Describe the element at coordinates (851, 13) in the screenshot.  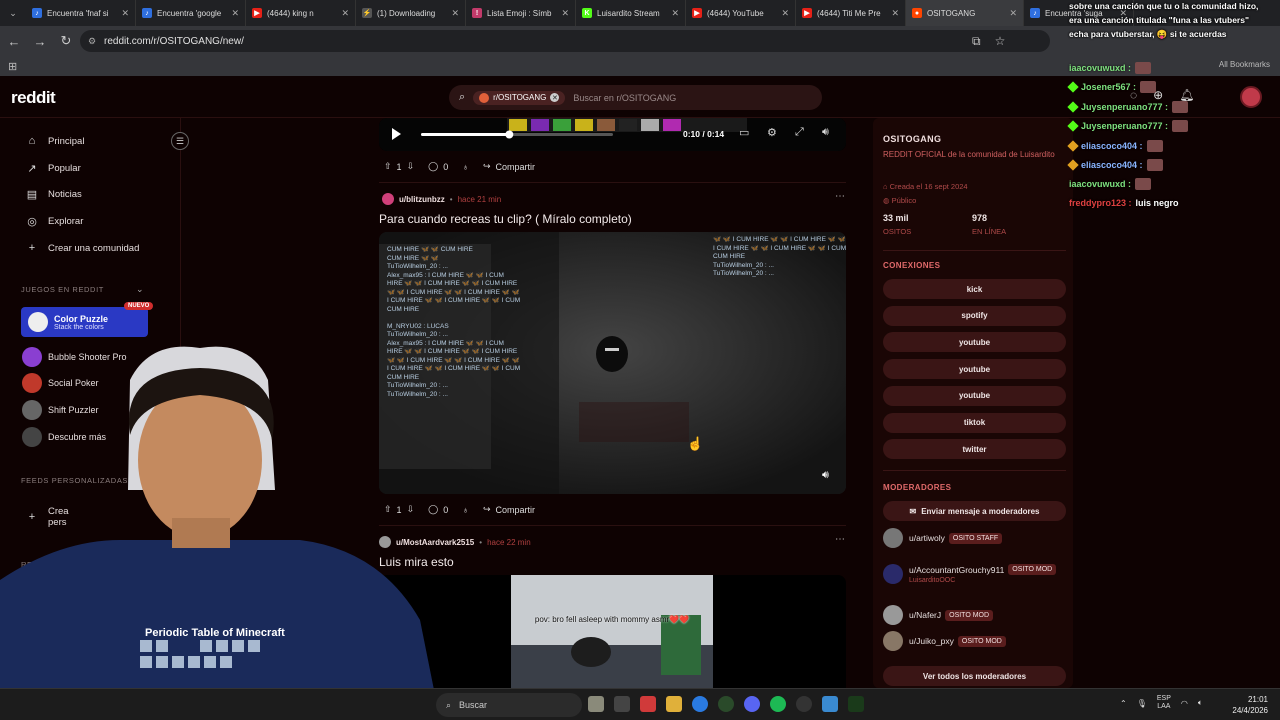
I see `browser-tab: ▶ (4644) Titi Me Pre ✕` at that location.